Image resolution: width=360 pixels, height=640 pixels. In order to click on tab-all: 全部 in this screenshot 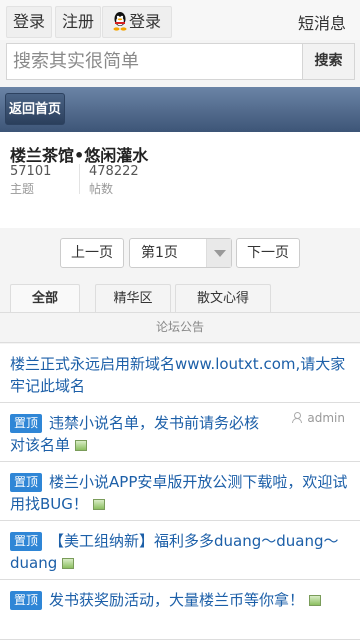, I will do `click(45, 298)`.